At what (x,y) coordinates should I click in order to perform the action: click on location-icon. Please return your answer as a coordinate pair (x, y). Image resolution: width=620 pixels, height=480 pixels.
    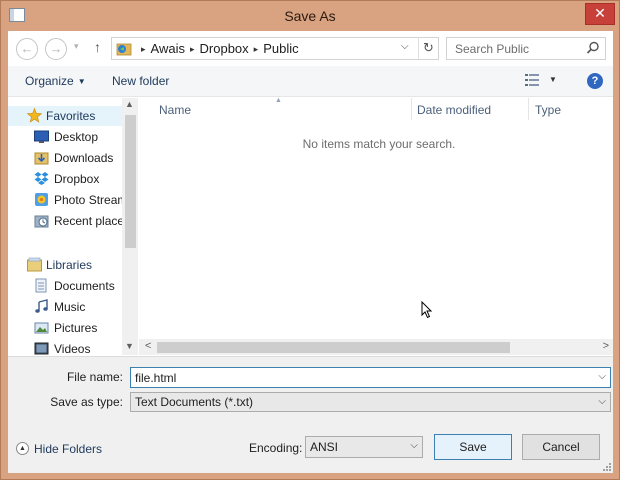
    Looking at the image, I should click on (124, 49).